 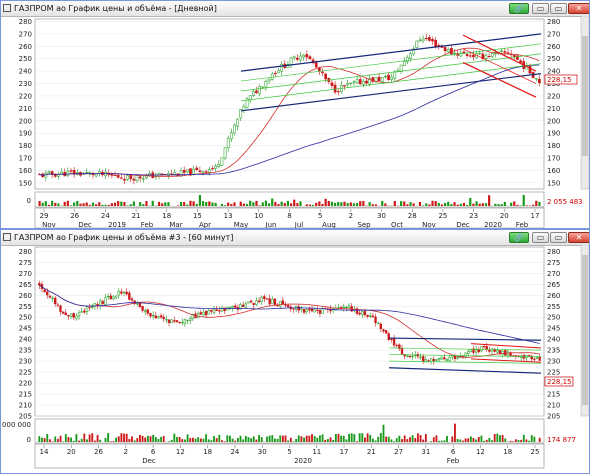 I want to click on y-tick-label: 270, so click(x=553, y=34).